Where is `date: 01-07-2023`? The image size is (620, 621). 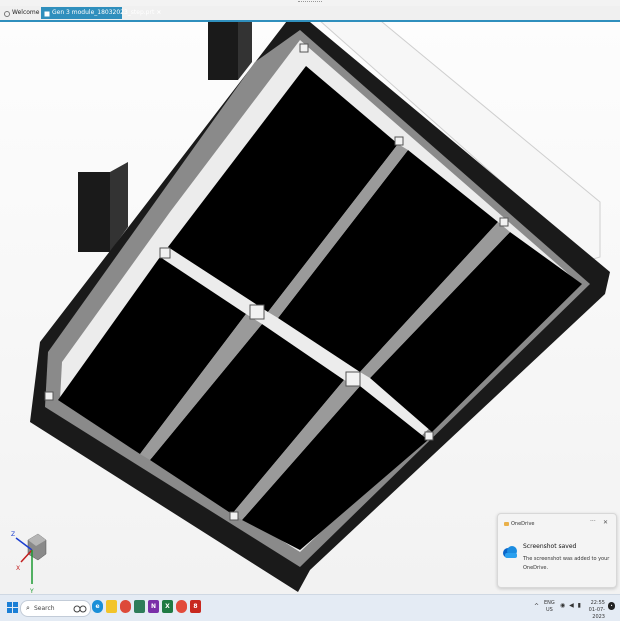
date: 01-07-2023 is located at coordinates (596, 613).